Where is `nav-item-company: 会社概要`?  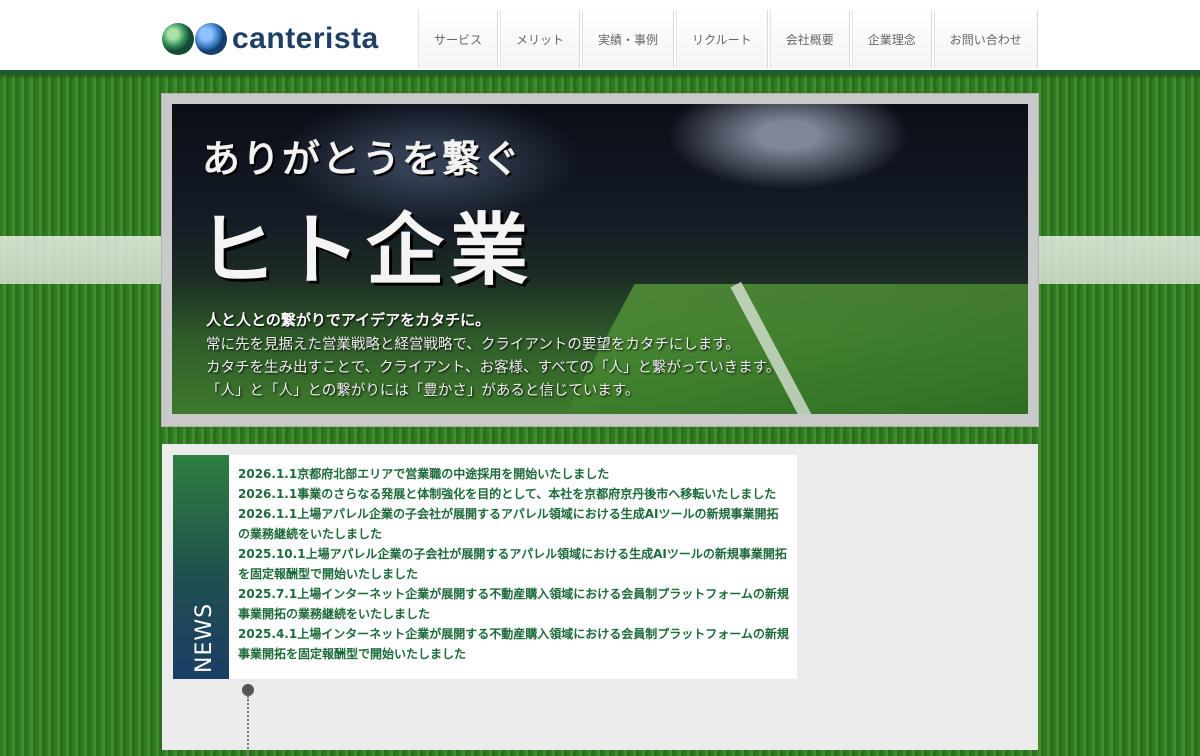
nav-item-company: 会社概要 is located at coordinates (809, 39).